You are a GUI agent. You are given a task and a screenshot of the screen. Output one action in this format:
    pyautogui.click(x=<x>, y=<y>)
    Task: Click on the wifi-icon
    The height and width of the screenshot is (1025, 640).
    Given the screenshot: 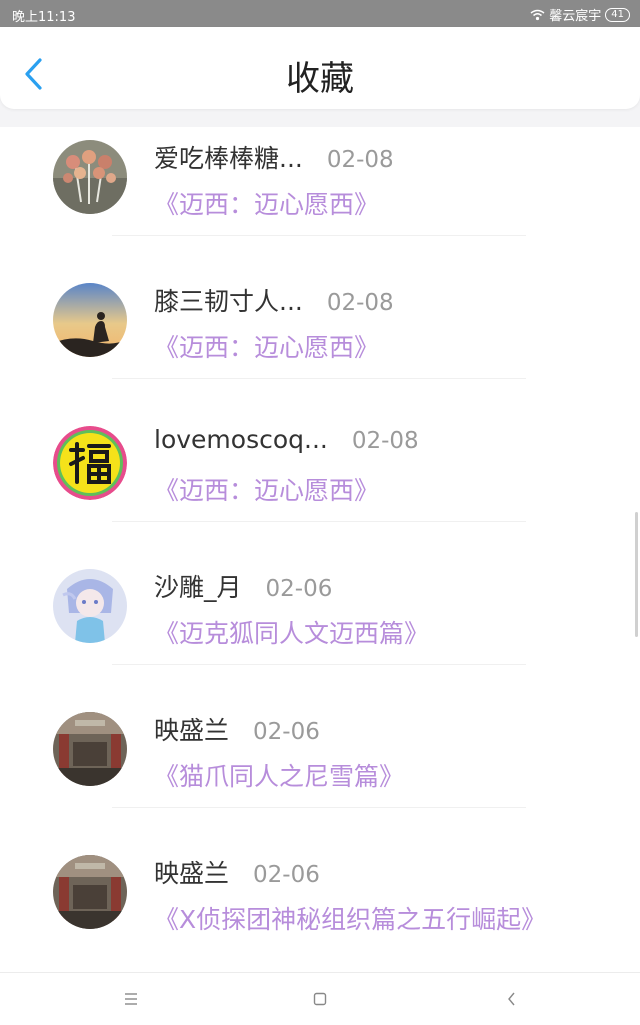 What is the action you would take?
    pyautogui.click(x=537, y=14)
    